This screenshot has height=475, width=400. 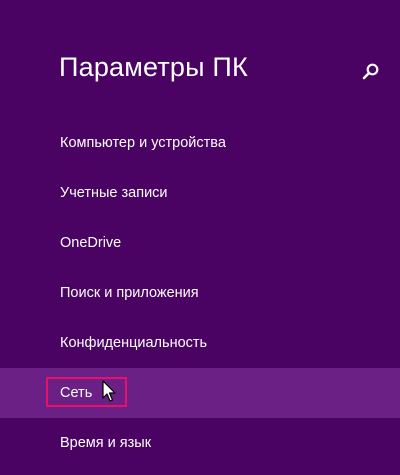 I want to click on search-button, so click(x=370, y=72).